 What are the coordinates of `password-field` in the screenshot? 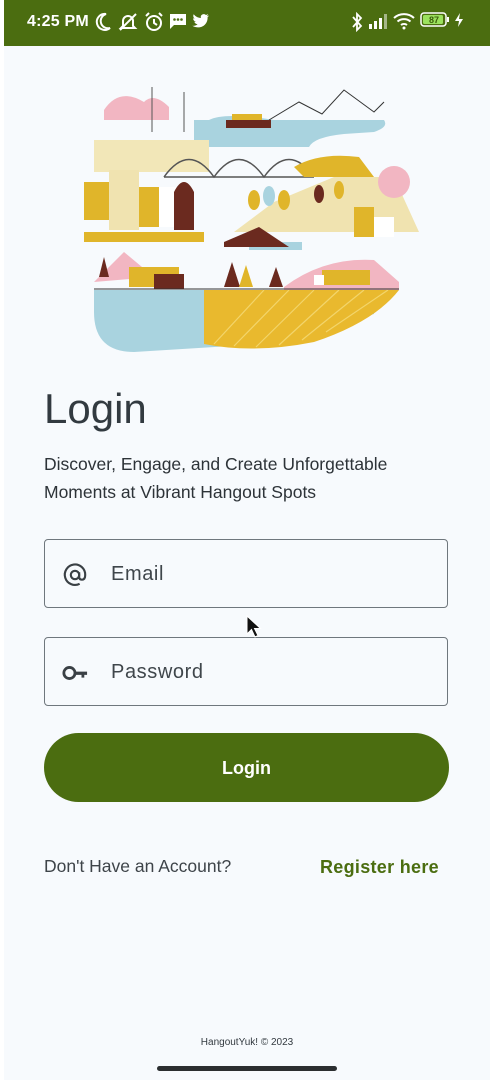 It's located at (246, 672).